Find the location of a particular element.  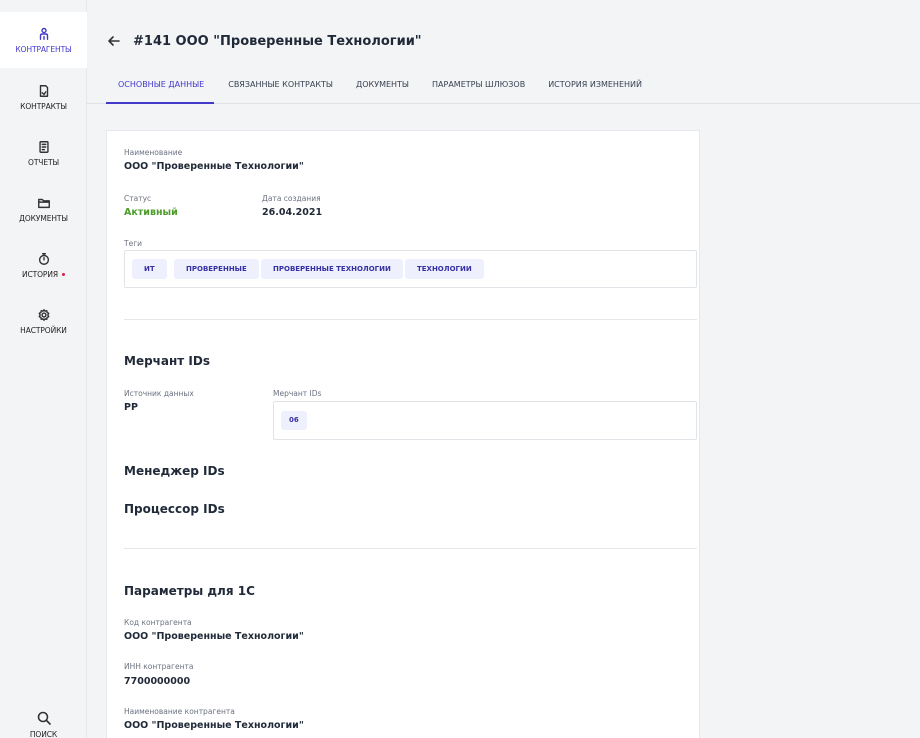

inn-value: 7700000000 is located at coordinates (157, 681).